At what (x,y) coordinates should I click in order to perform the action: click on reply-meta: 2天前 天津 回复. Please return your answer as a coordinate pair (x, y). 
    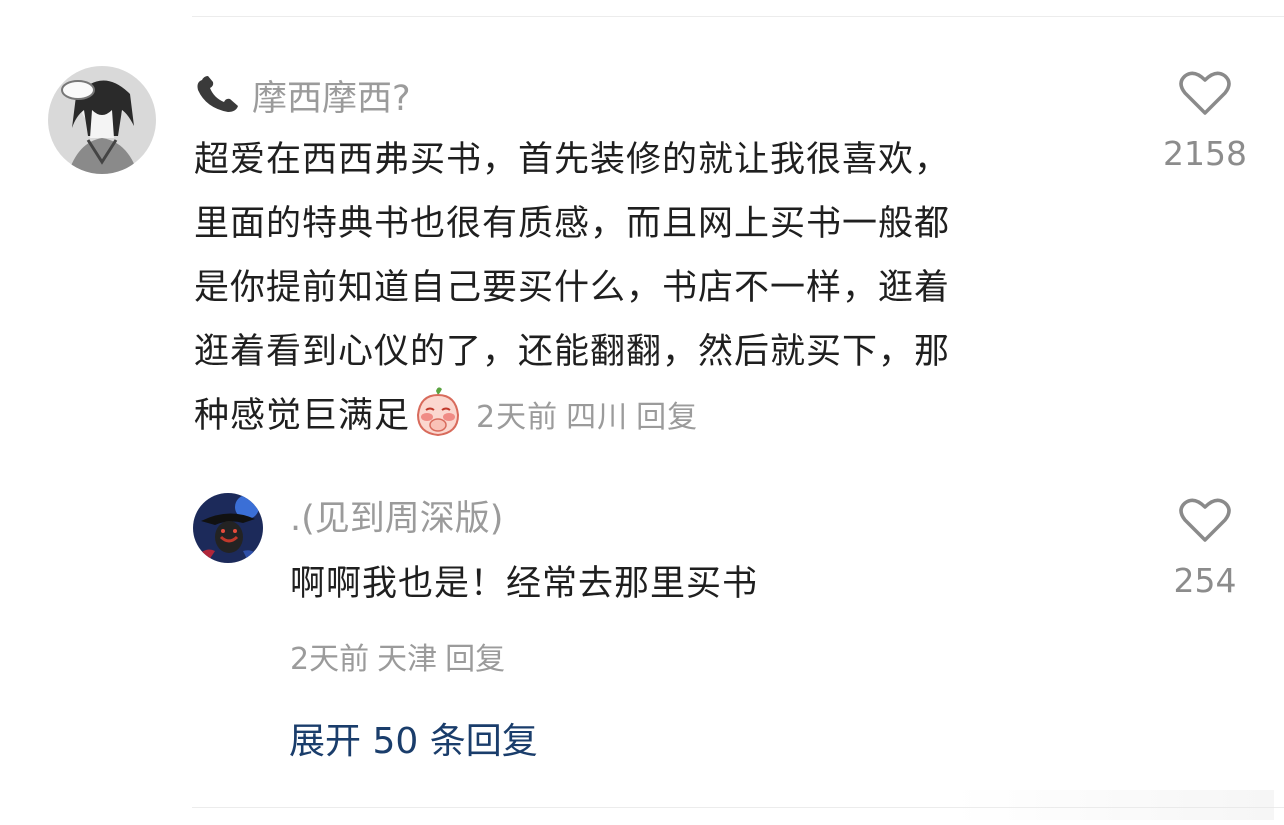
    Looking at the image, I should click on (401, 656).